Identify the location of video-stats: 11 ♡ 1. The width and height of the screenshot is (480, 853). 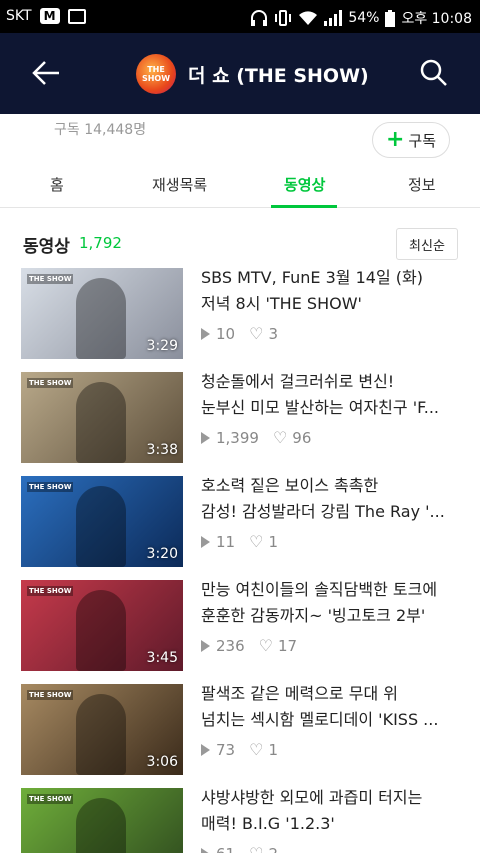
(239, 541).